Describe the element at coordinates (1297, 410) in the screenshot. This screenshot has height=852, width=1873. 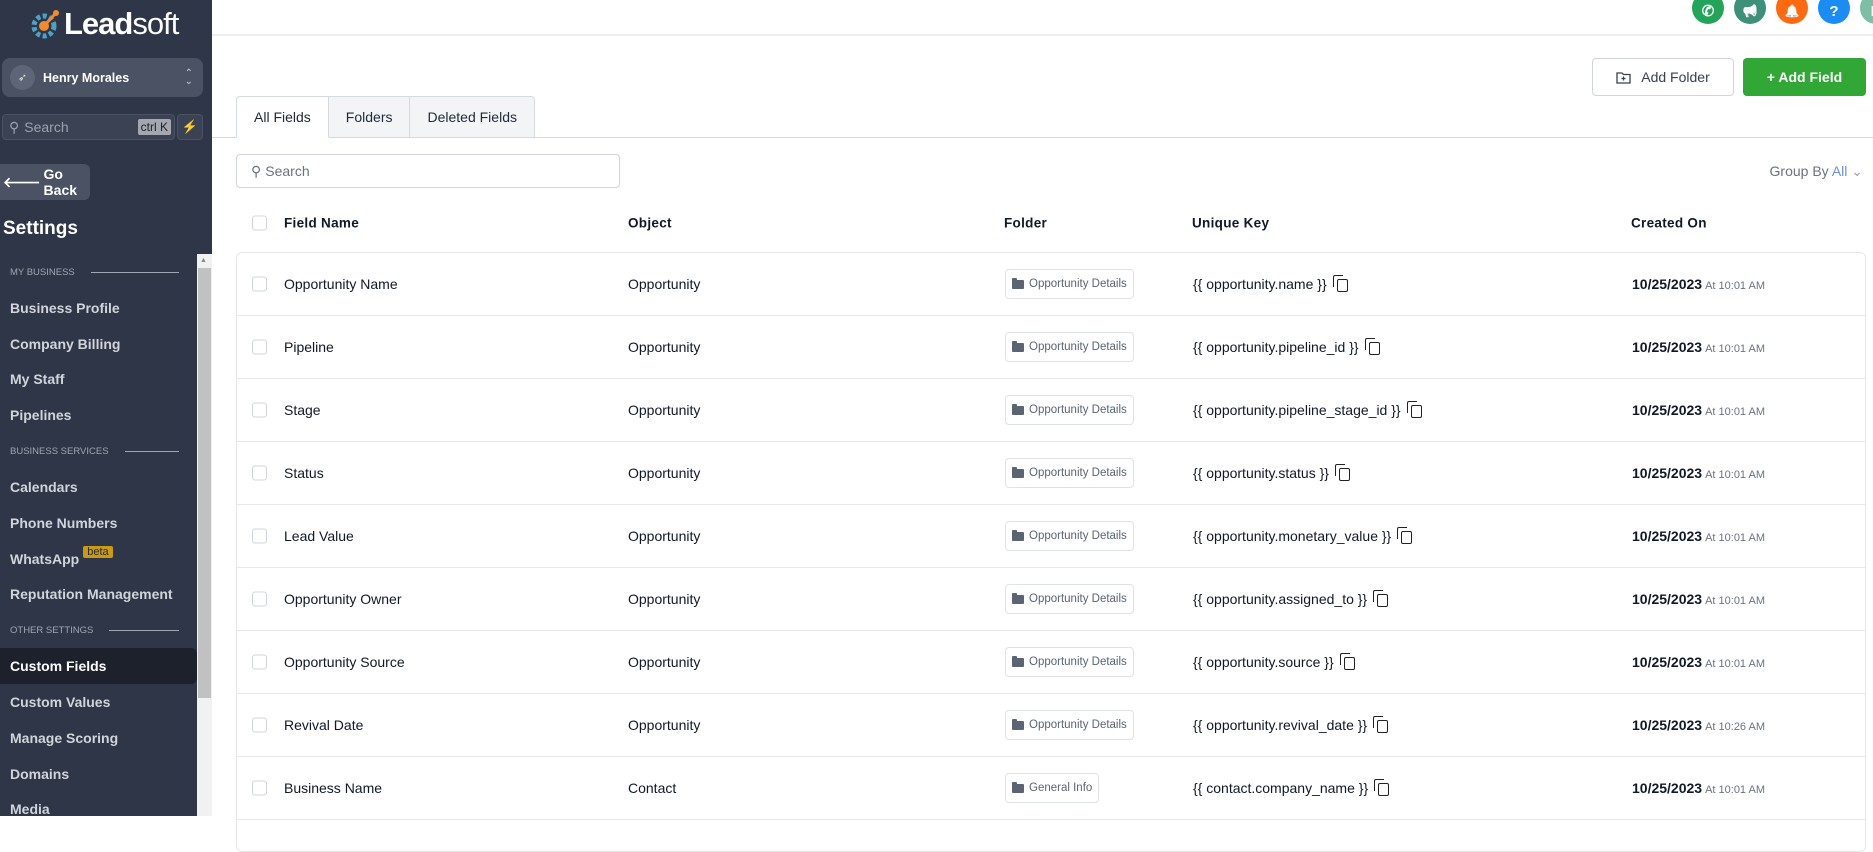
I see `unique-key: {{ opportunity.pipeline_stage_id }}` at that location.